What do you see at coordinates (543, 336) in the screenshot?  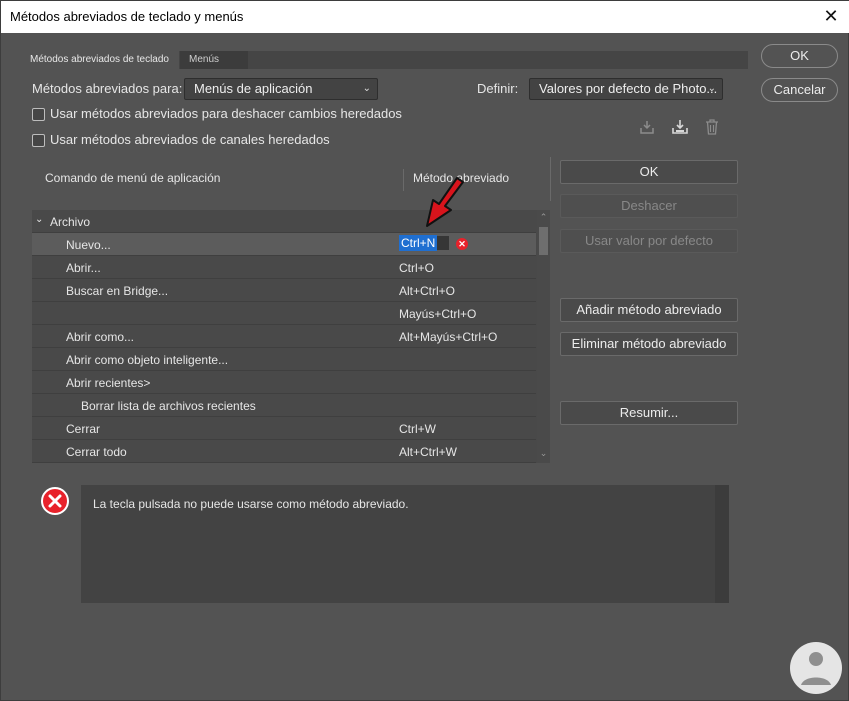 I see `table-scrollbar: ⌃ ⌄` at bounding box center [543, 336].